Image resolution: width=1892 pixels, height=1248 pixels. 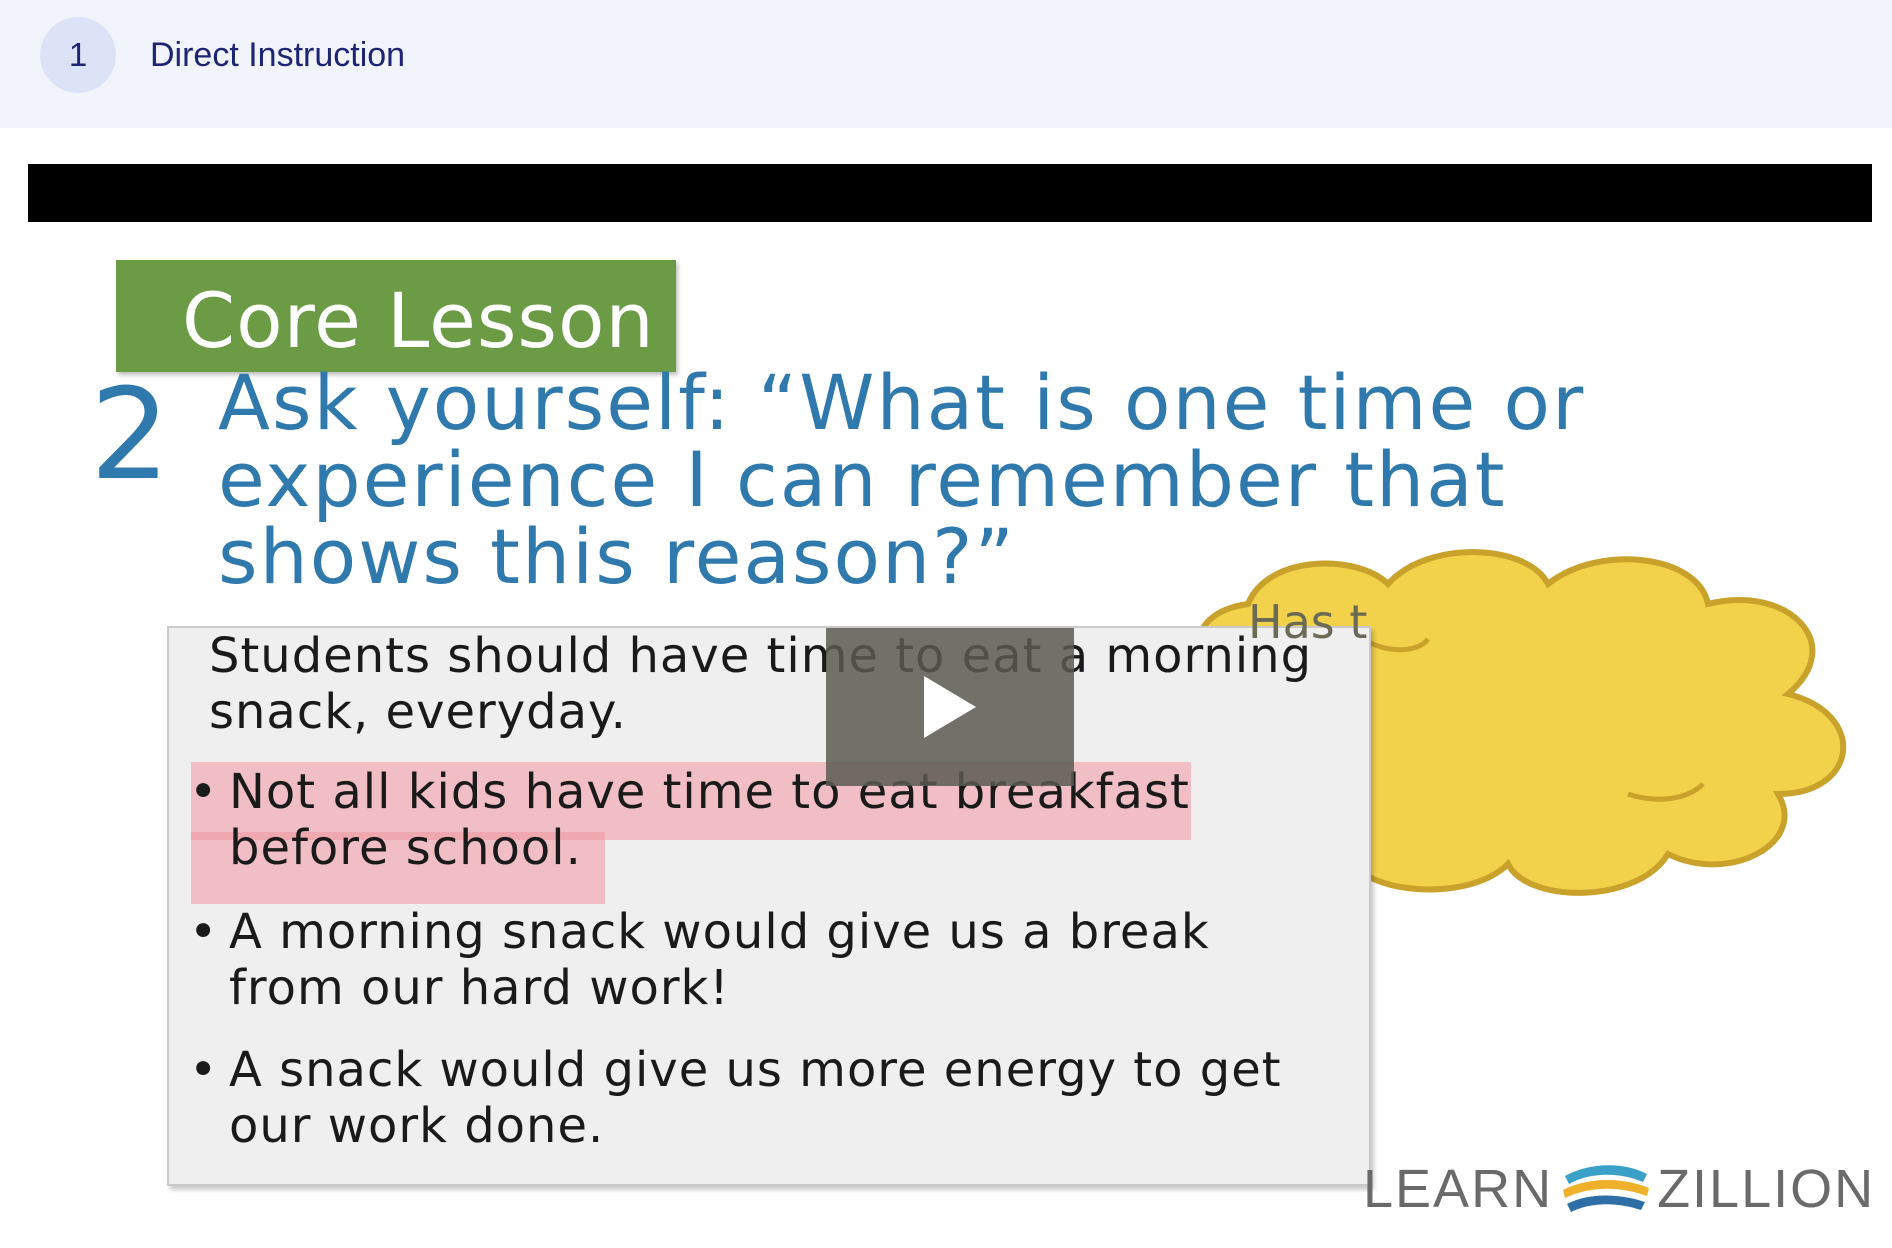 I want to click on play-icon, so click(x=950, y=707).